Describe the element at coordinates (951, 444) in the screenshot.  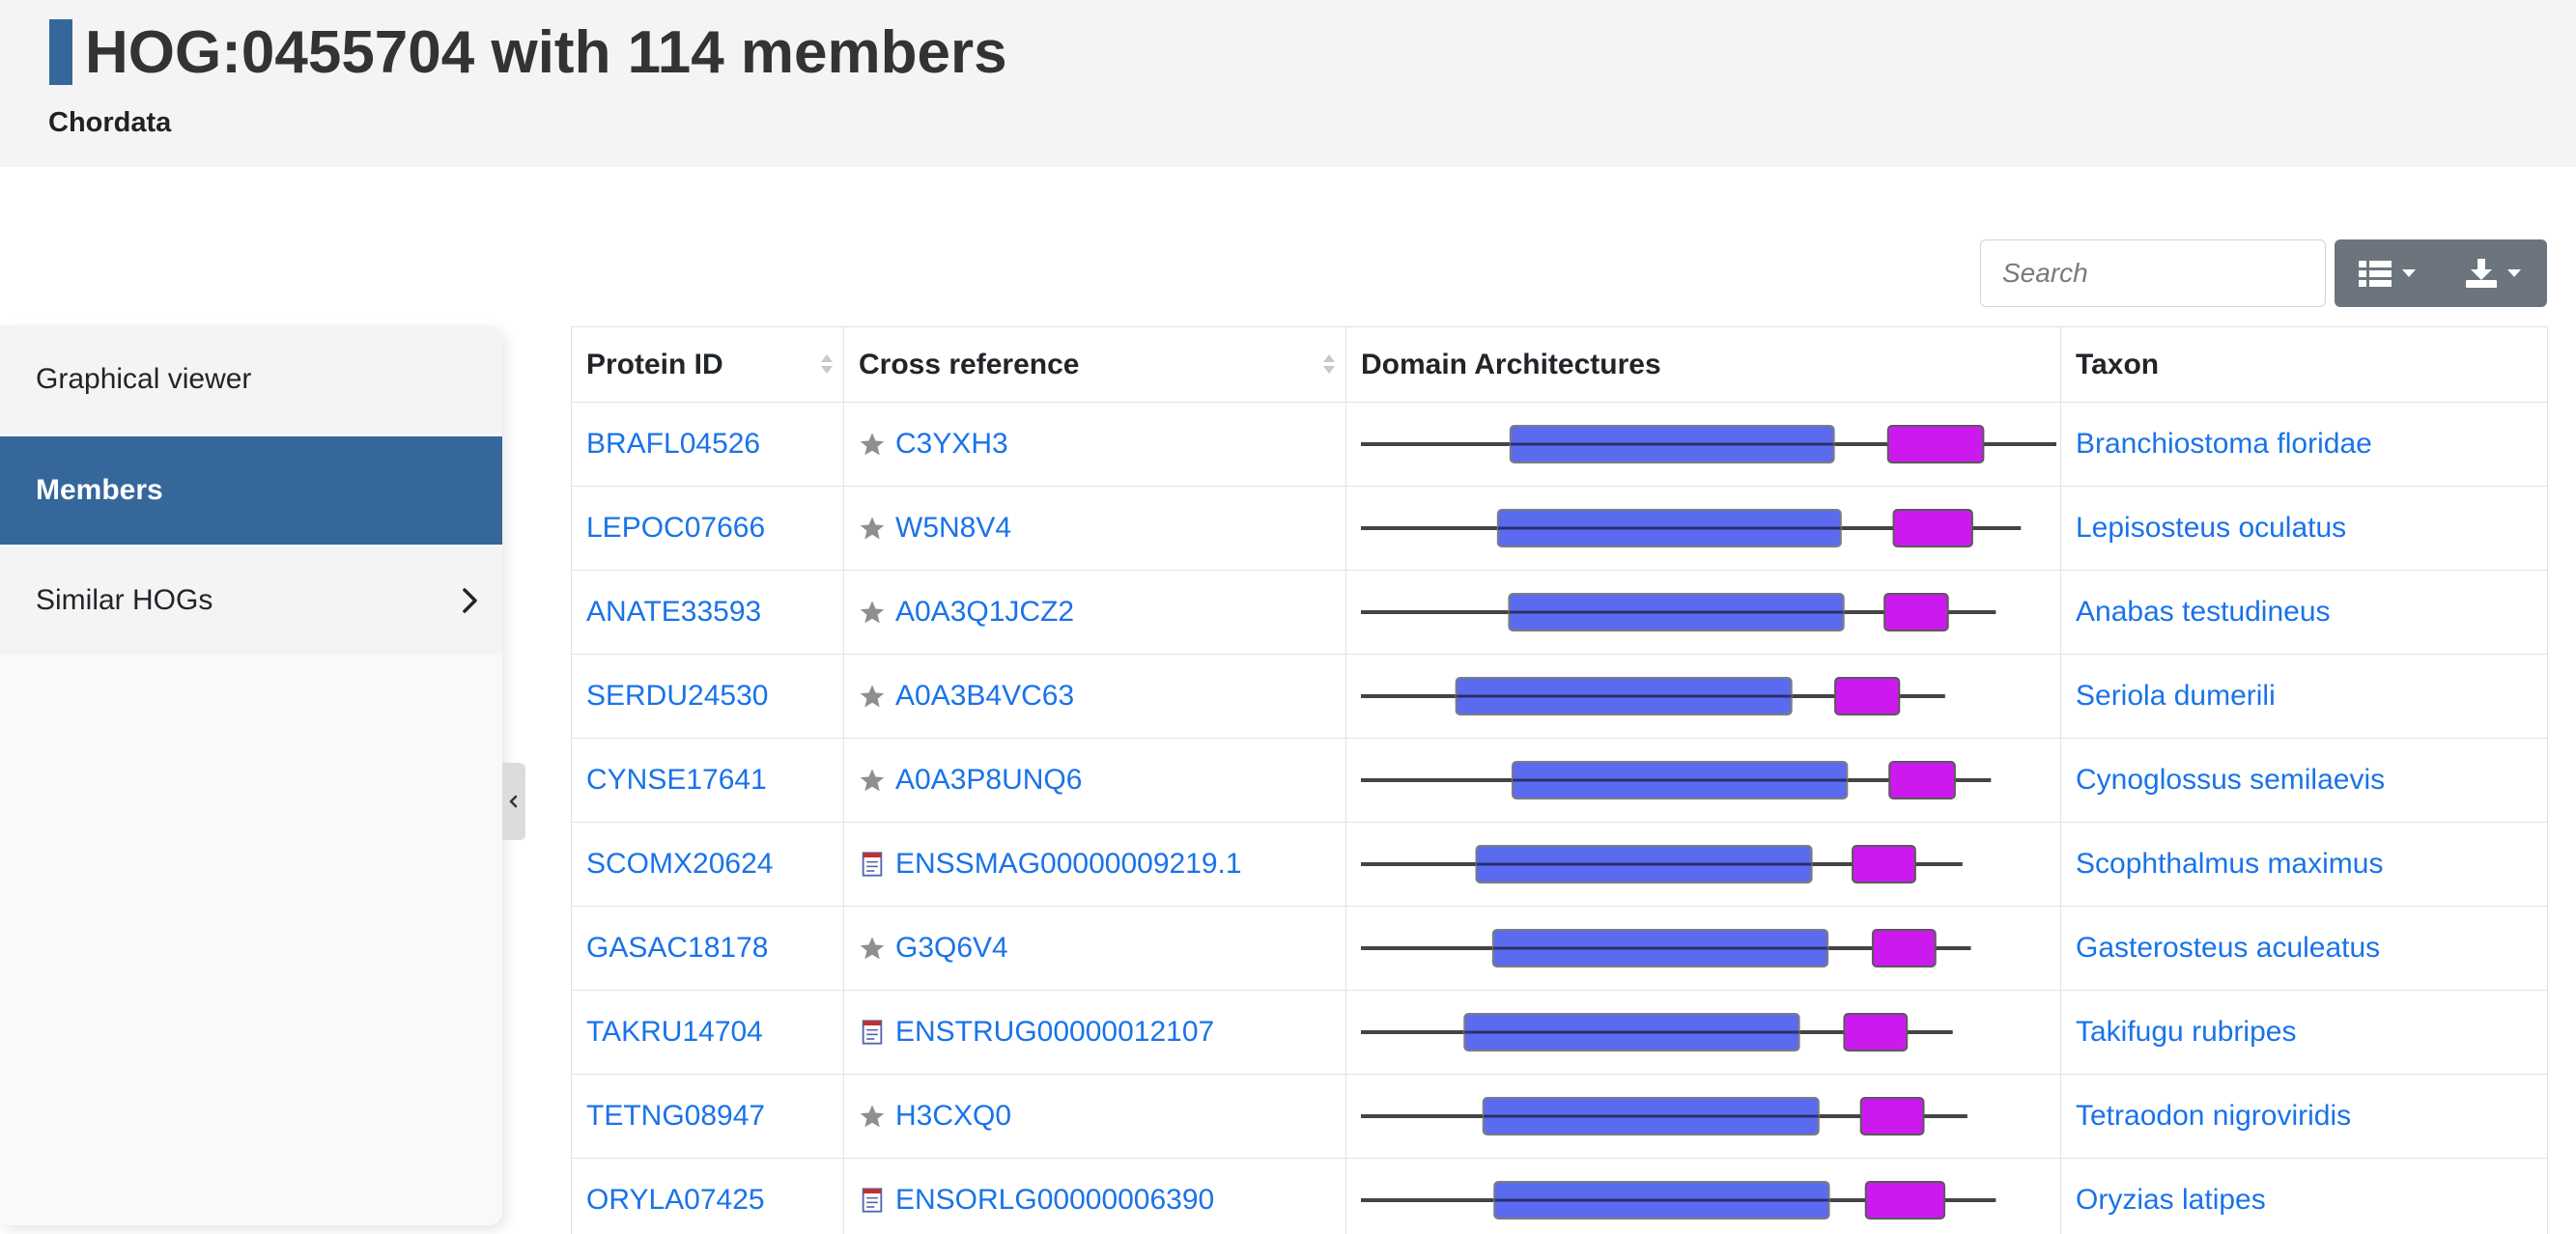
I see `cross-reference-link: C3YXH3` at that location.